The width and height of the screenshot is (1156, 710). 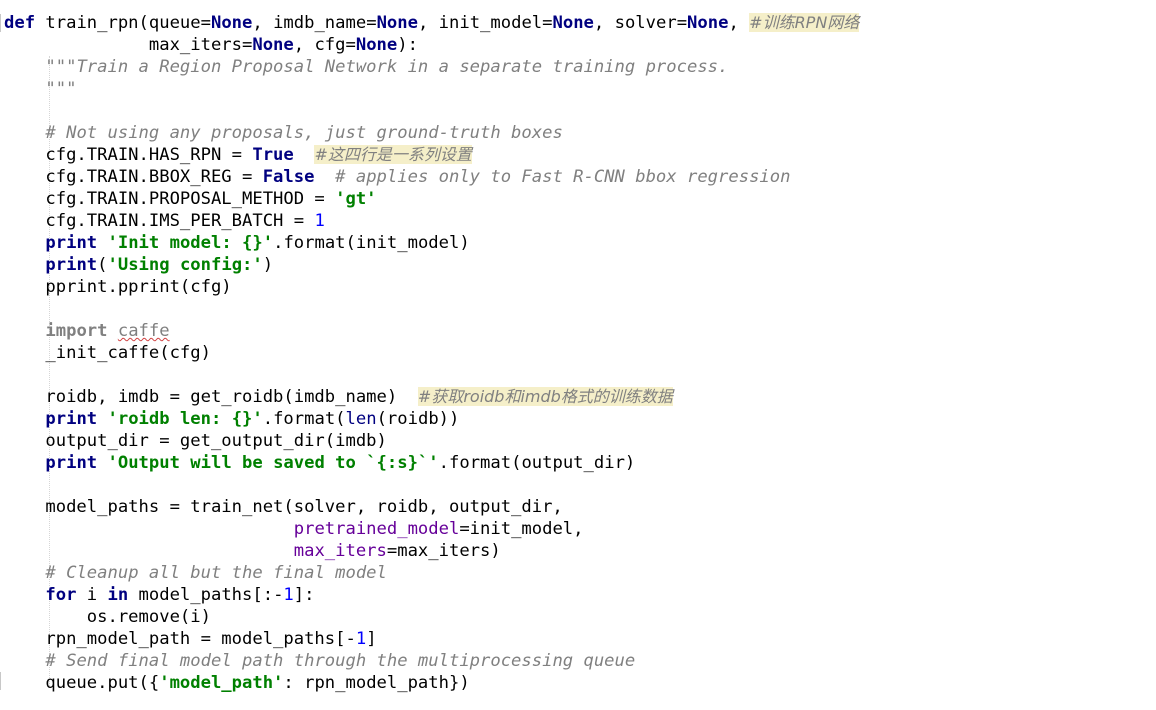 I want to click on string-token: 'Output will be saved to `{:s}`', so click(x=273, y=463).